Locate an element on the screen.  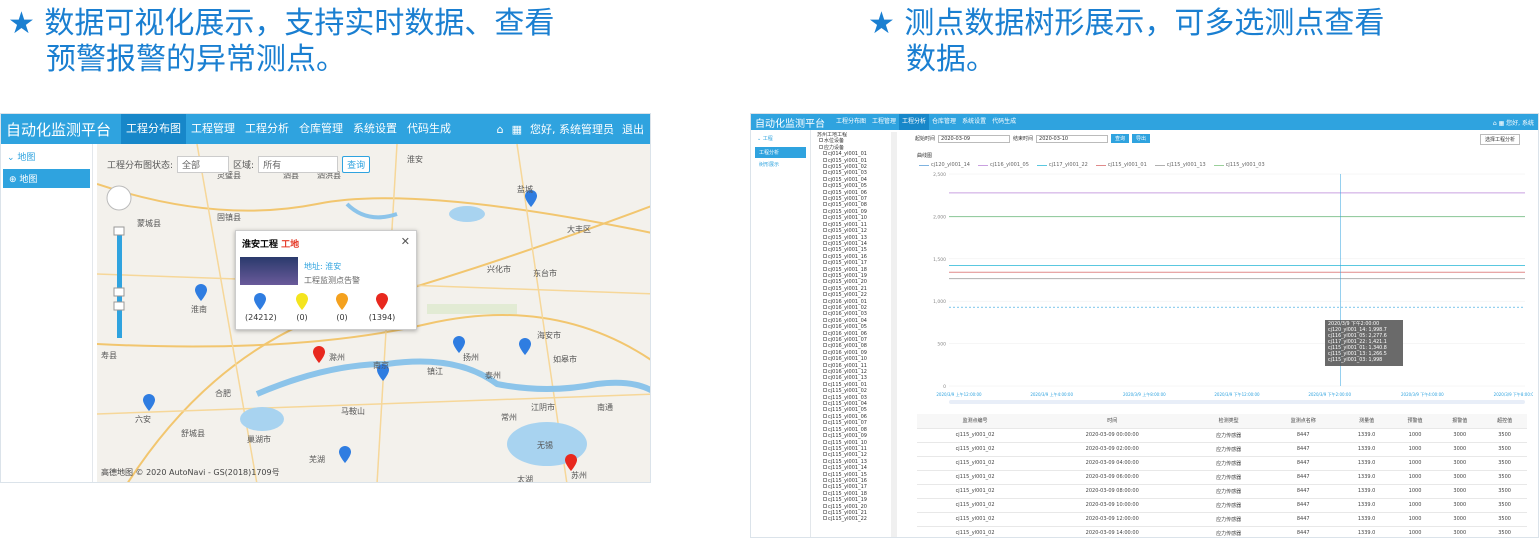
legend-item: cj117_yl001_22 is located at coordinates (1062, 165).